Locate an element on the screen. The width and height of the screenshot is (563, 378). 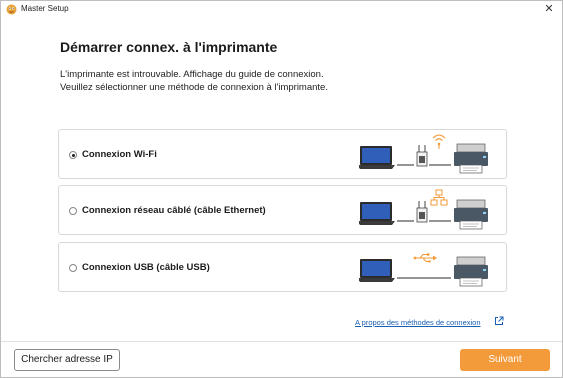
option-ethernet-label: Connexion réseau câblé (câble Ethernet) is located at coordinates (174, 210).